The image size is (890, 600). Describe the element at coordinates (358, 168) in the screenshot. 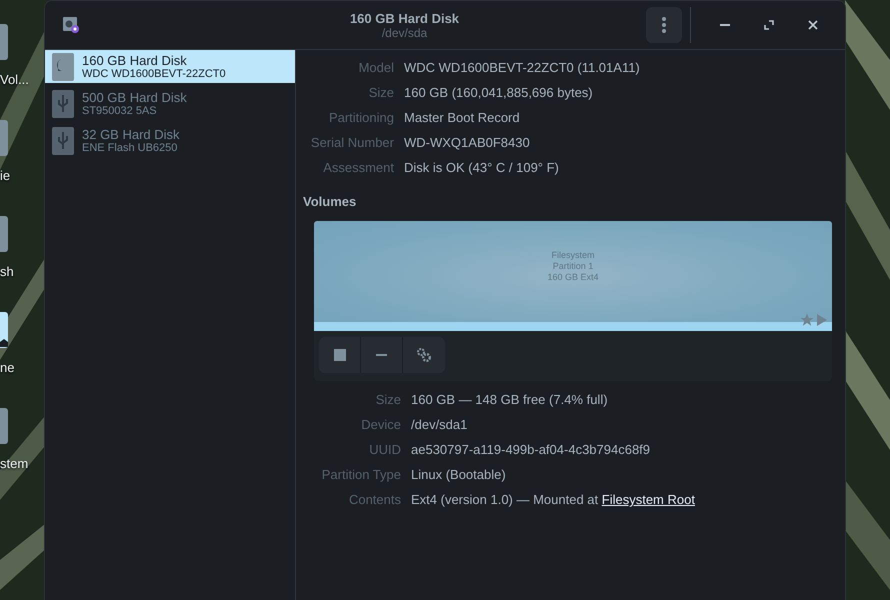

I see `field-label: Assessment` at that location.